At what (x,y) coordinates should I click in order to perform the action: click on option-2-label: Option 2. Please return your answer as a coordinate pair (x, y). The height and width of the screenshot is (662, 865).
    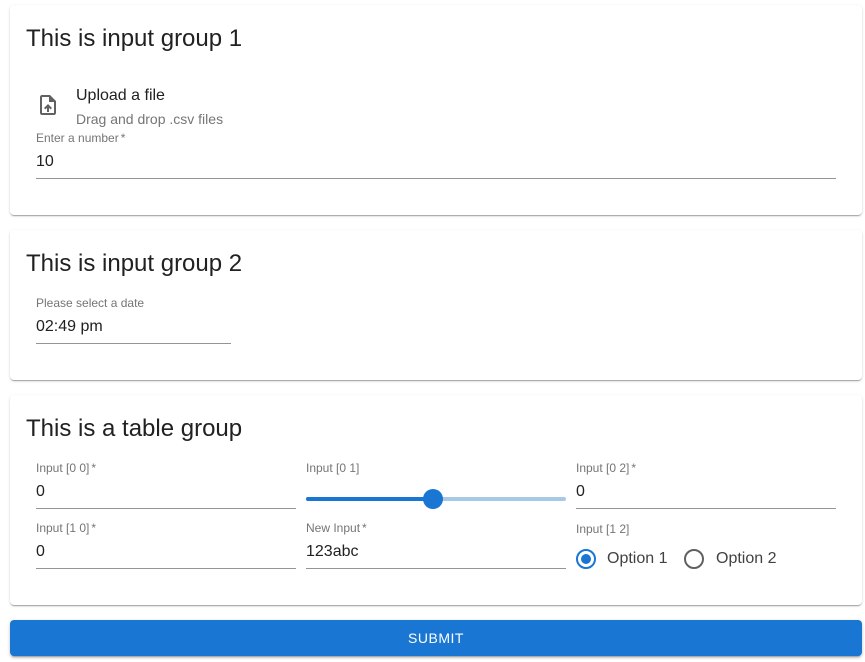
    Looking at the image, I should click on (746, 559).